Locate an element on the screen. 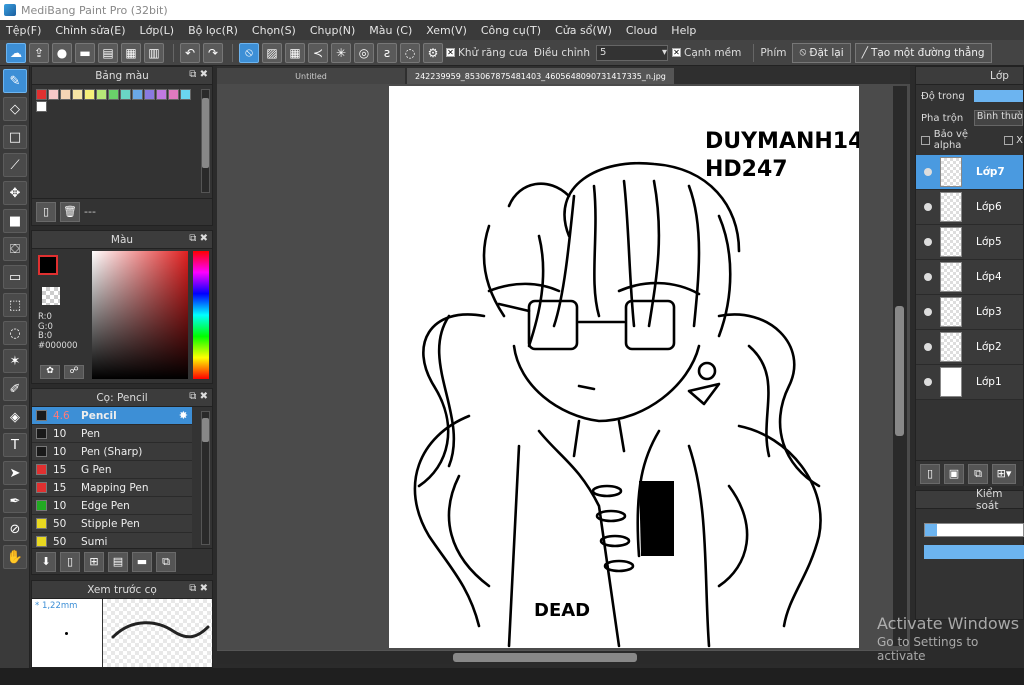 Image resolution: width=1024 pixels, height=685 pixels. brush-folder-icon: ▬ is located at coordinates (142, 561).